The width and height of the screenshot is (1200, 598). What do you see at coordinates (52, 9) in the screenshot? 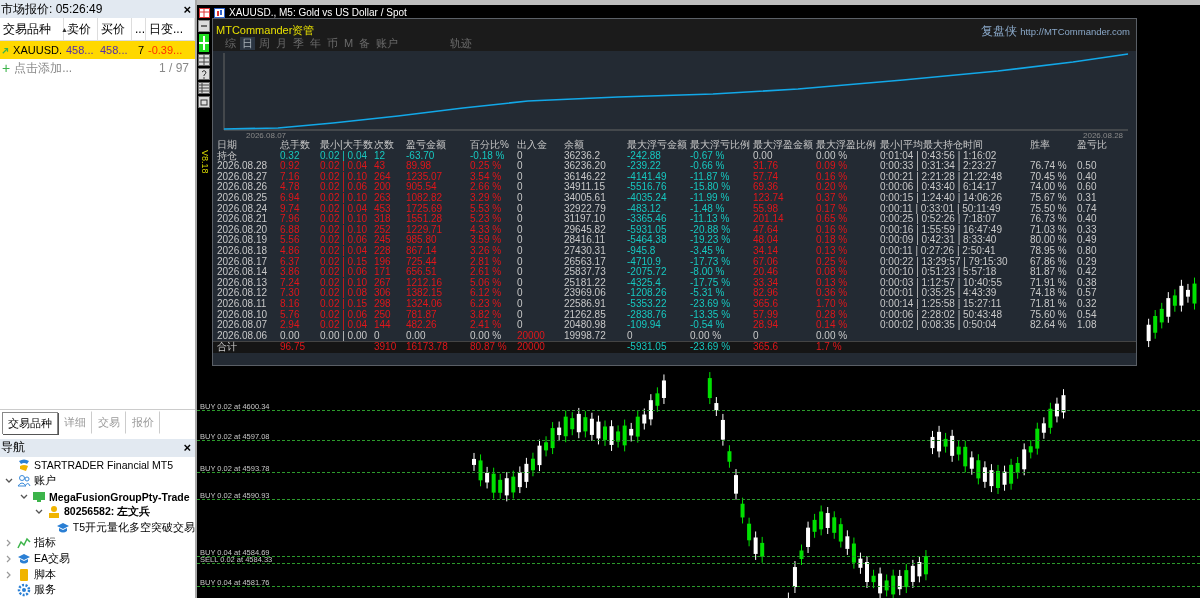
I see `panel-title: 市场报价: 05:26:49` at bounding box center [52, 9].